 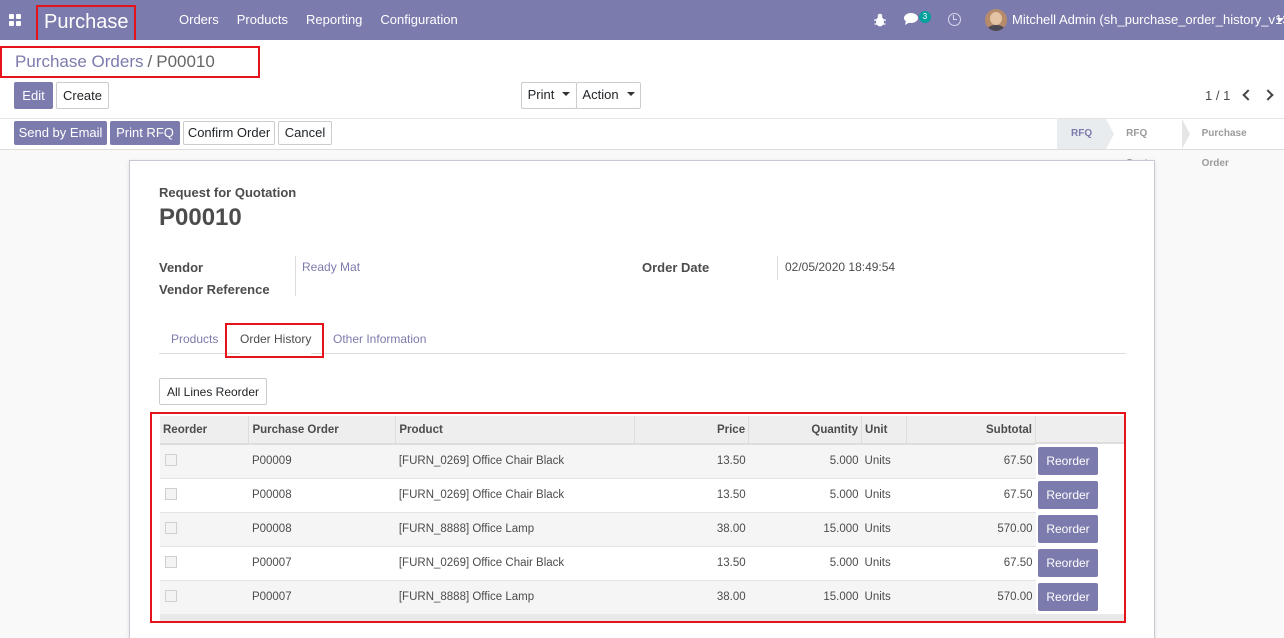 I want to click on breadcrumb-parent: Purchase Orders, so click(x=79, y=61).